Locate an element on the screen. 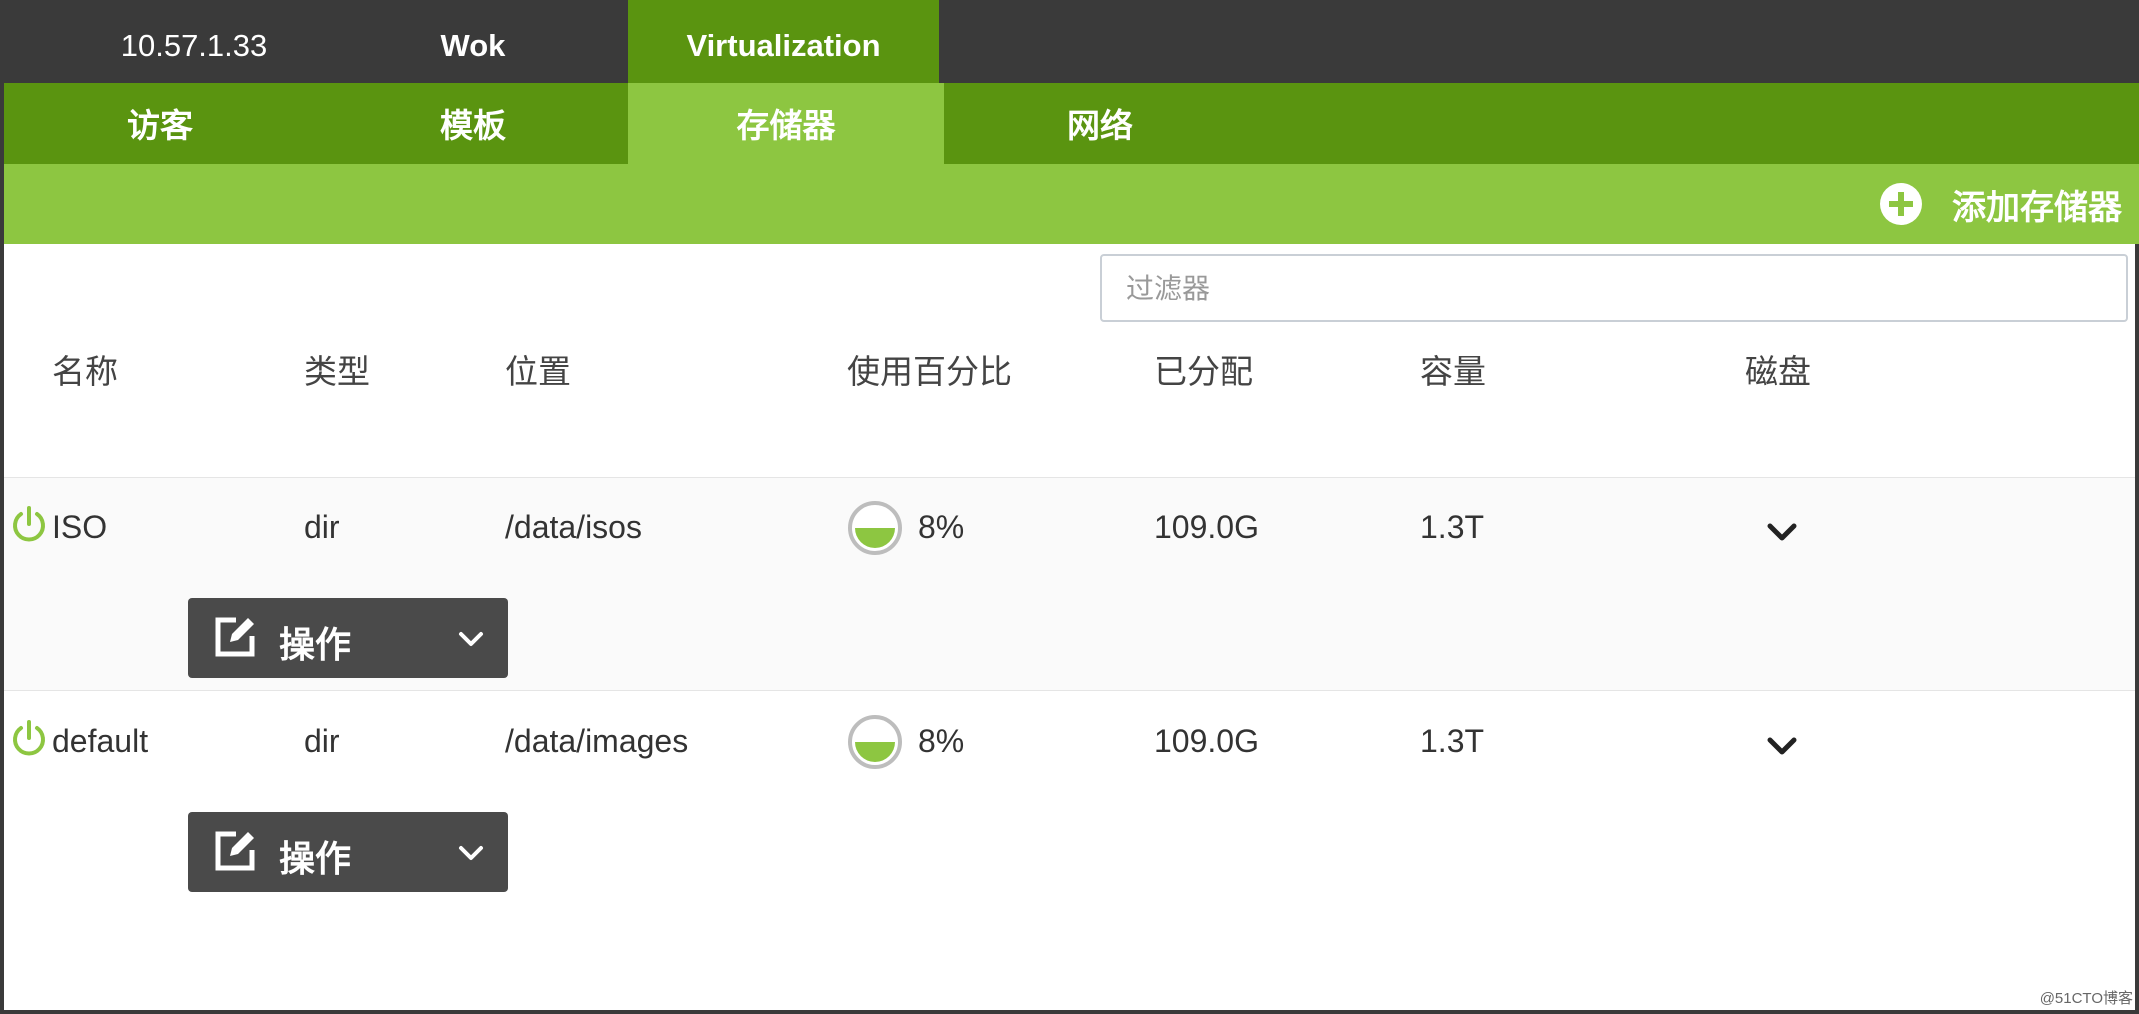 This screenshot has height=1014, width=2139. header-type: 类型 is located at coordinates (337, 371).